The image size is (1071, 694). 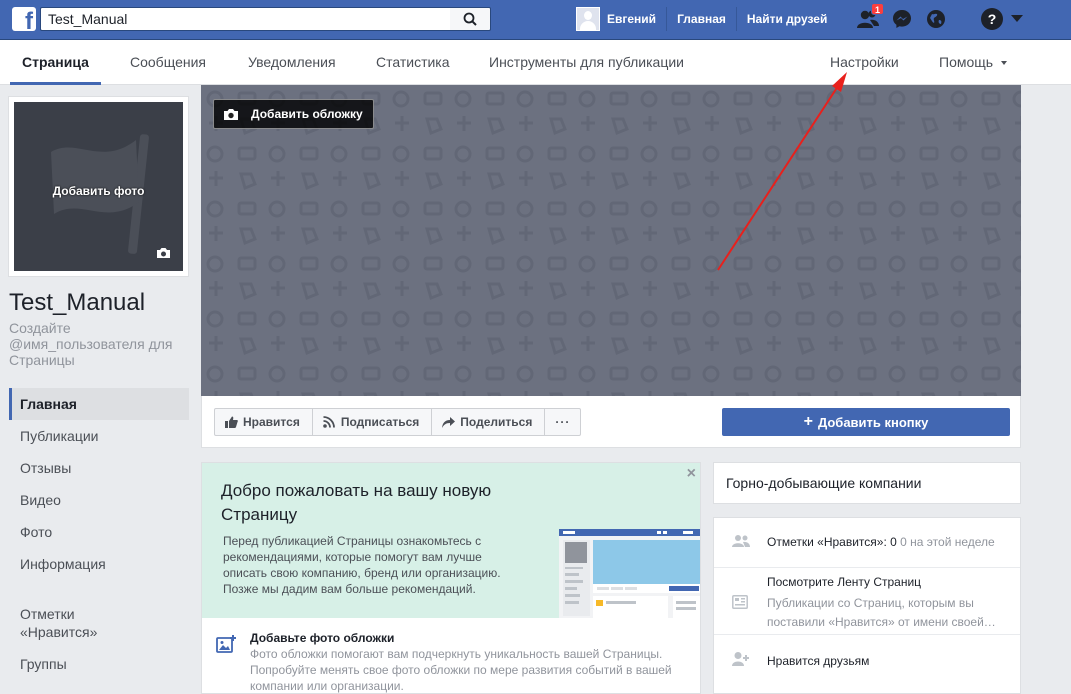 I want to click on search-icon, so click(x=470, y=19).